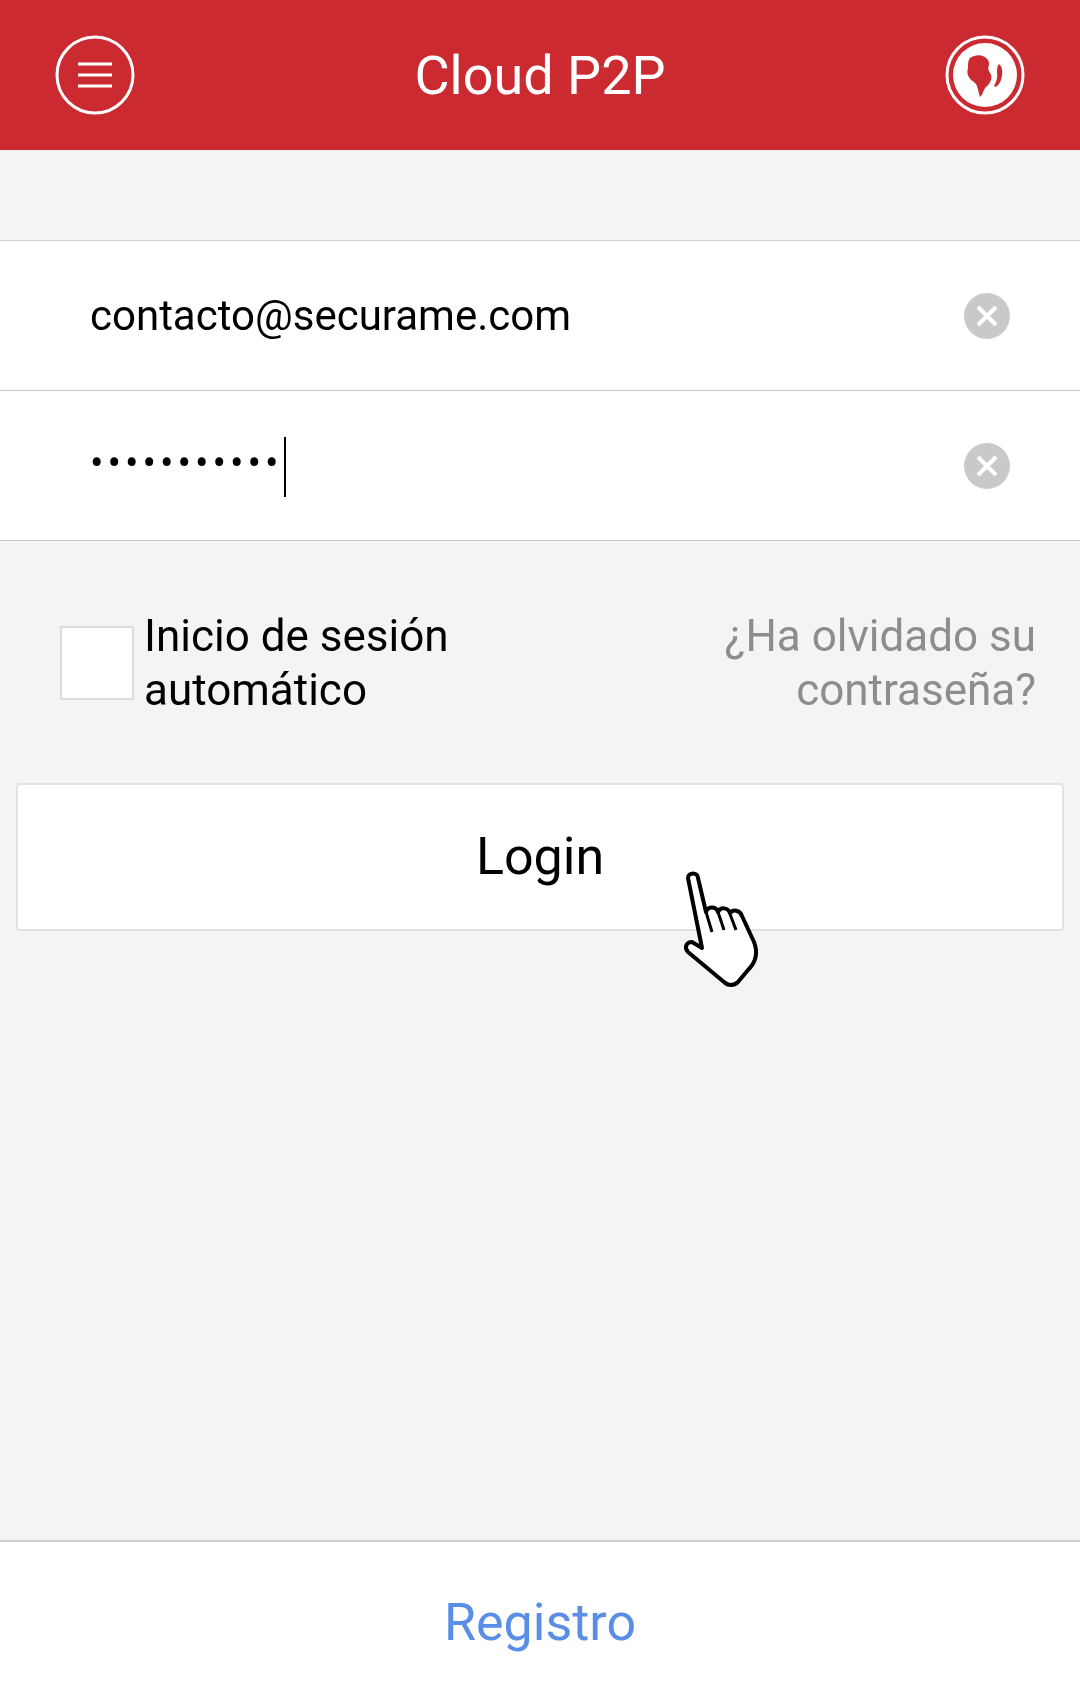  Describe the element at coordinates (540, 75) in the screenshot. I see `app-title: Cloud P2P` at that location.